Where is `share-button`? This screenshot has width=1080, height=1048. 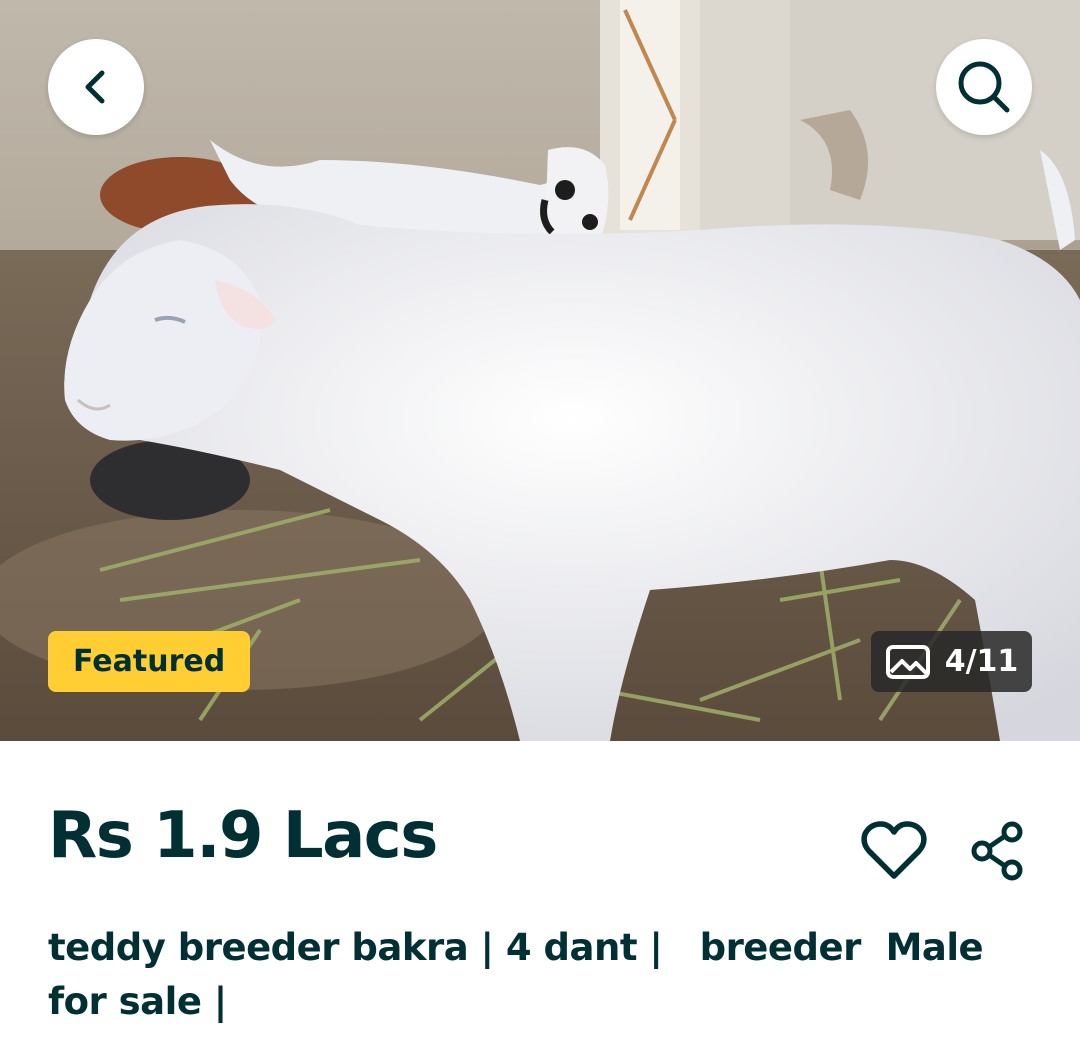
share-button is located at coordinates (998, 851).